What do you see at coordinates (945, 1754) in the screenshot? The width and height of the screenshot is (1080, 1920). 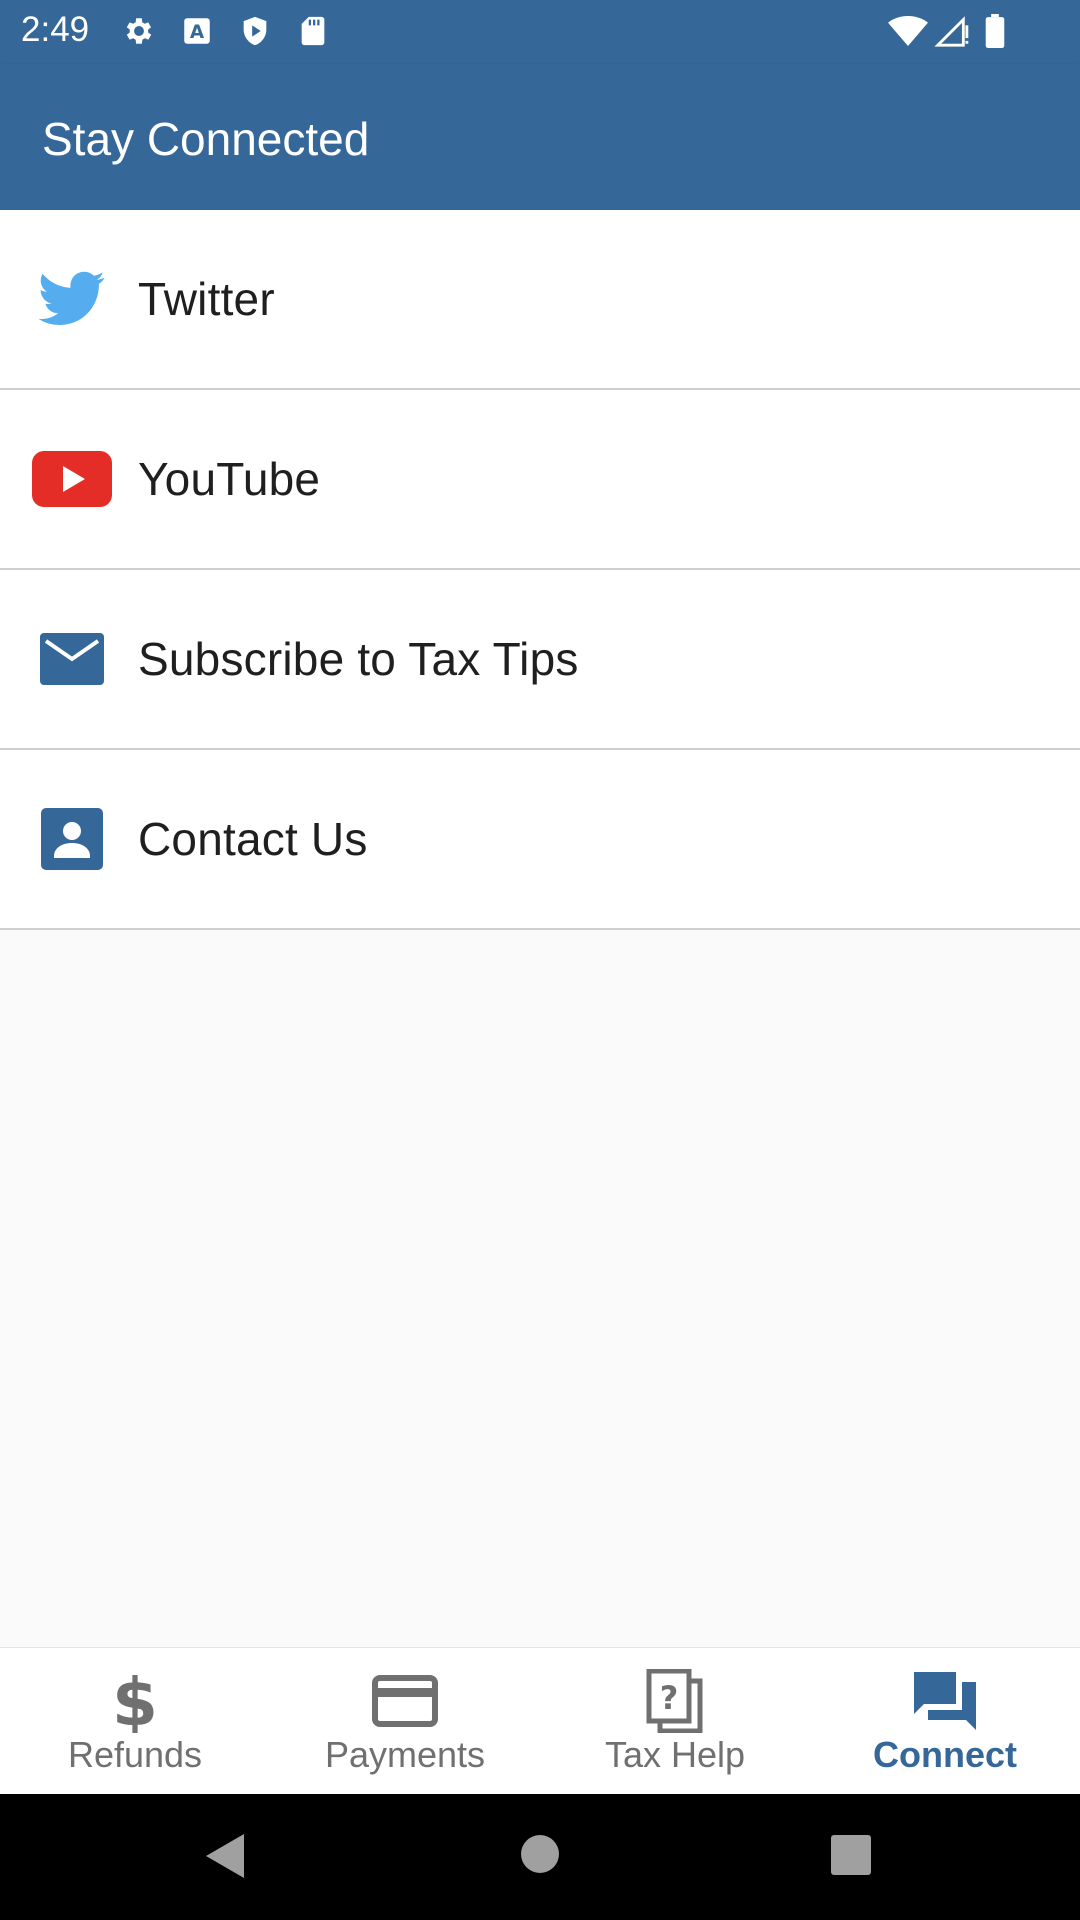 I see `nav-label: Connect` at bounding box center [945, 1754].